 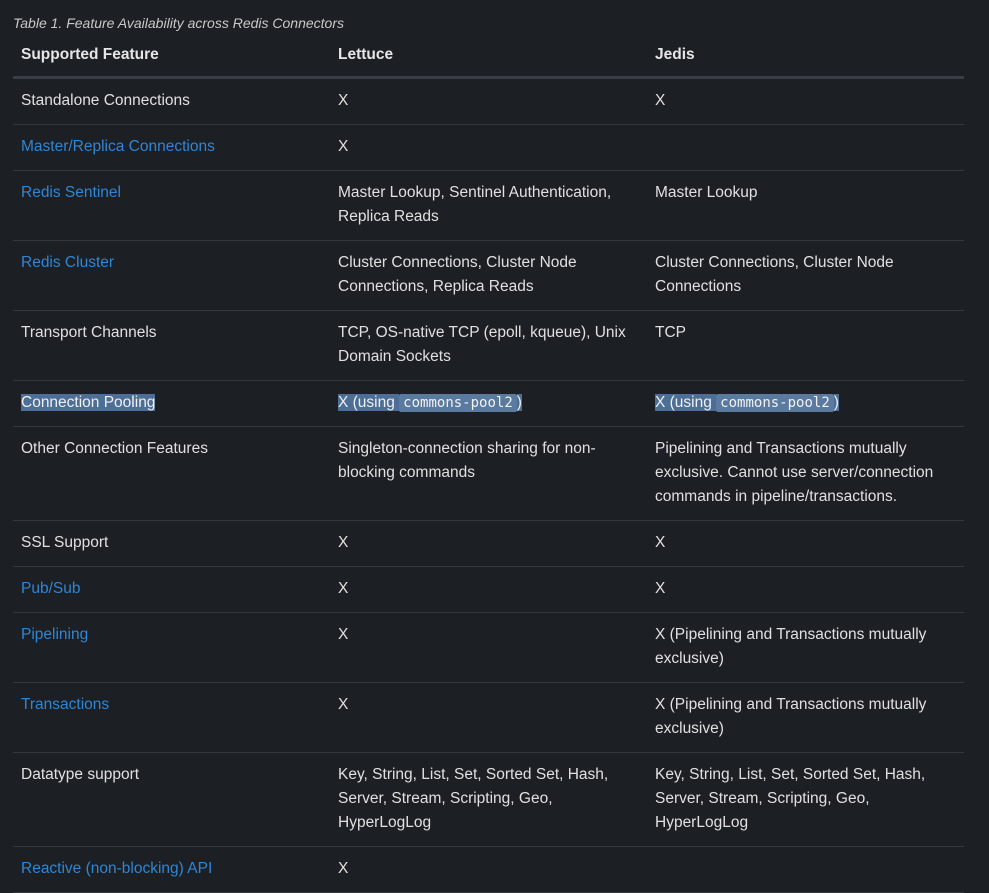 What do you see at coordinates (805, 205) in the screenshot?
I see `jedis-cell: Master Lookup` at bounding box center [805, 205].